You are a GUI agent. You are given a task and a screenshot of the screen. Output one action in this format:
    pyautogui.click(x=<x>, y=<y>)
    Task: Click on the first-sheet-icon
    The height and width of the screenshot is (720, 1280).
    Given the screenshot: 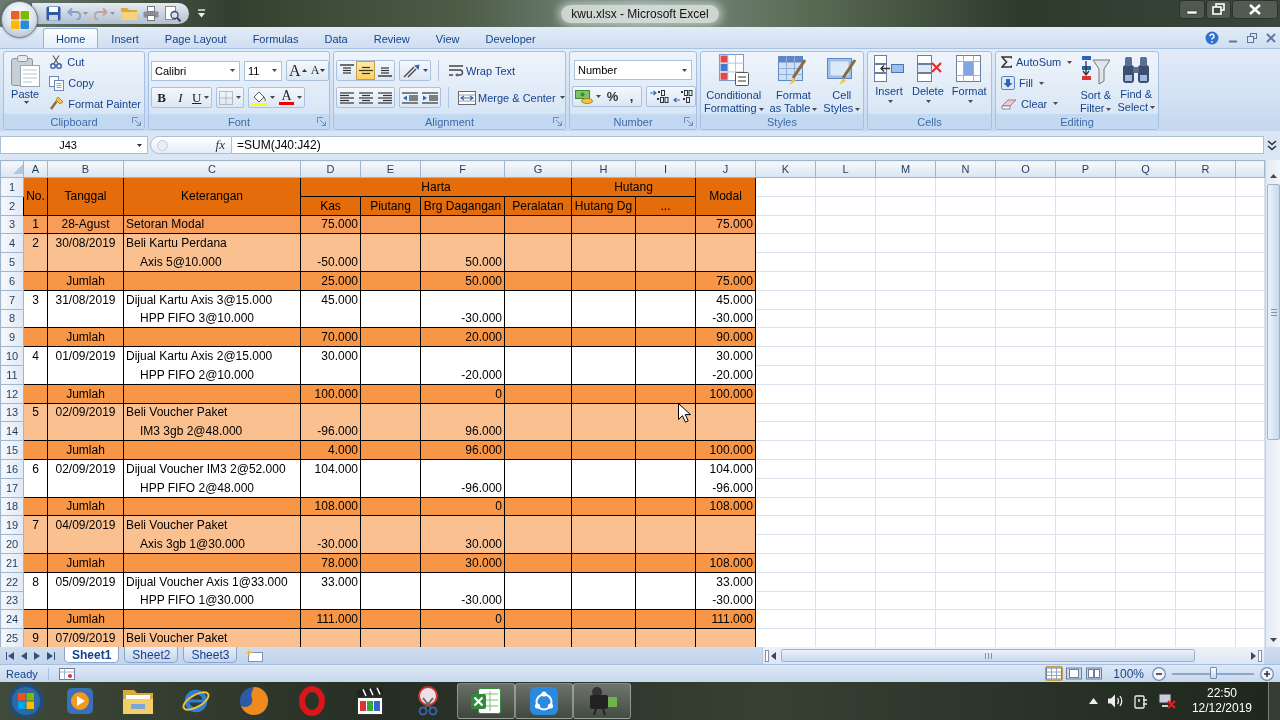 What is the action you would take?
    pyautogui.click(x=9, y=655)
    